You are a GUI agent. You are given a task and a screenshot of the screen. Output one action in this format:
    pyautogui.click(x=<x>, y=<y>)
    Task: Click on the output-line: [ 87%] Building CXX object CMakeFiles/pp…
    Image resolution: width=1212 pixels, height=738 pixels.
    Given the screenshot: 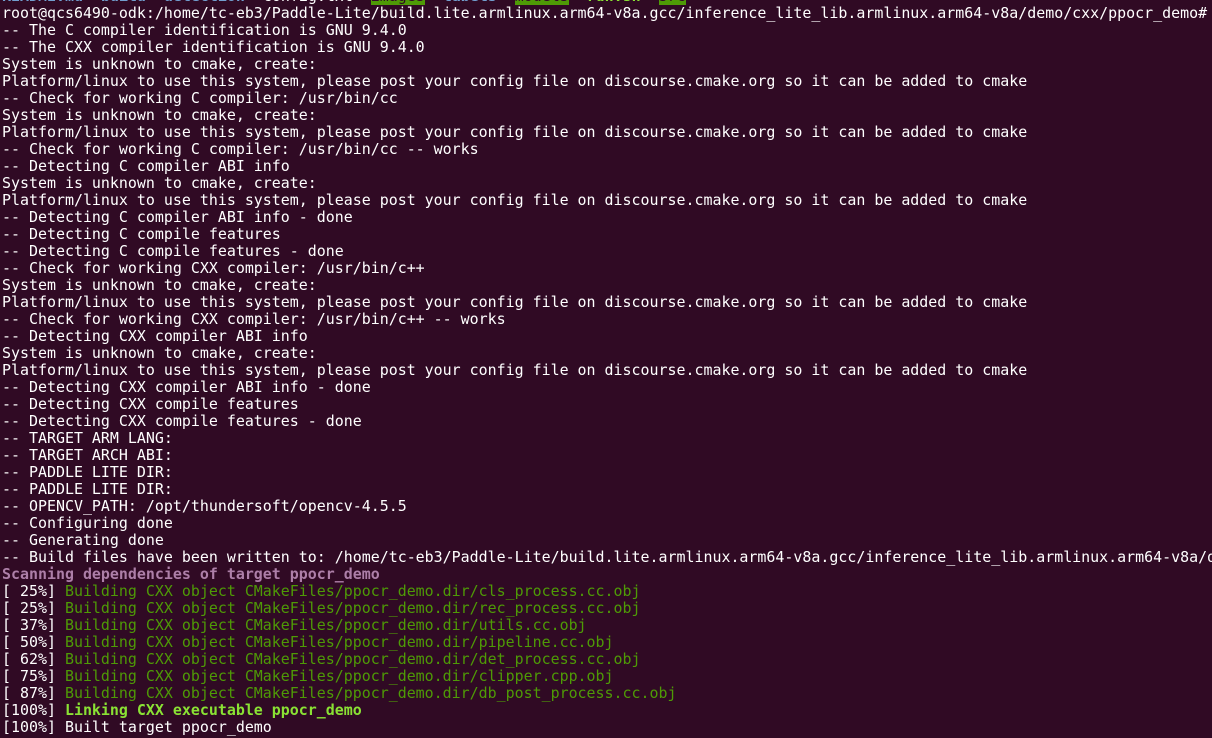 What is the action you would take?
    pyautogui.click(x=607, y=693)
    